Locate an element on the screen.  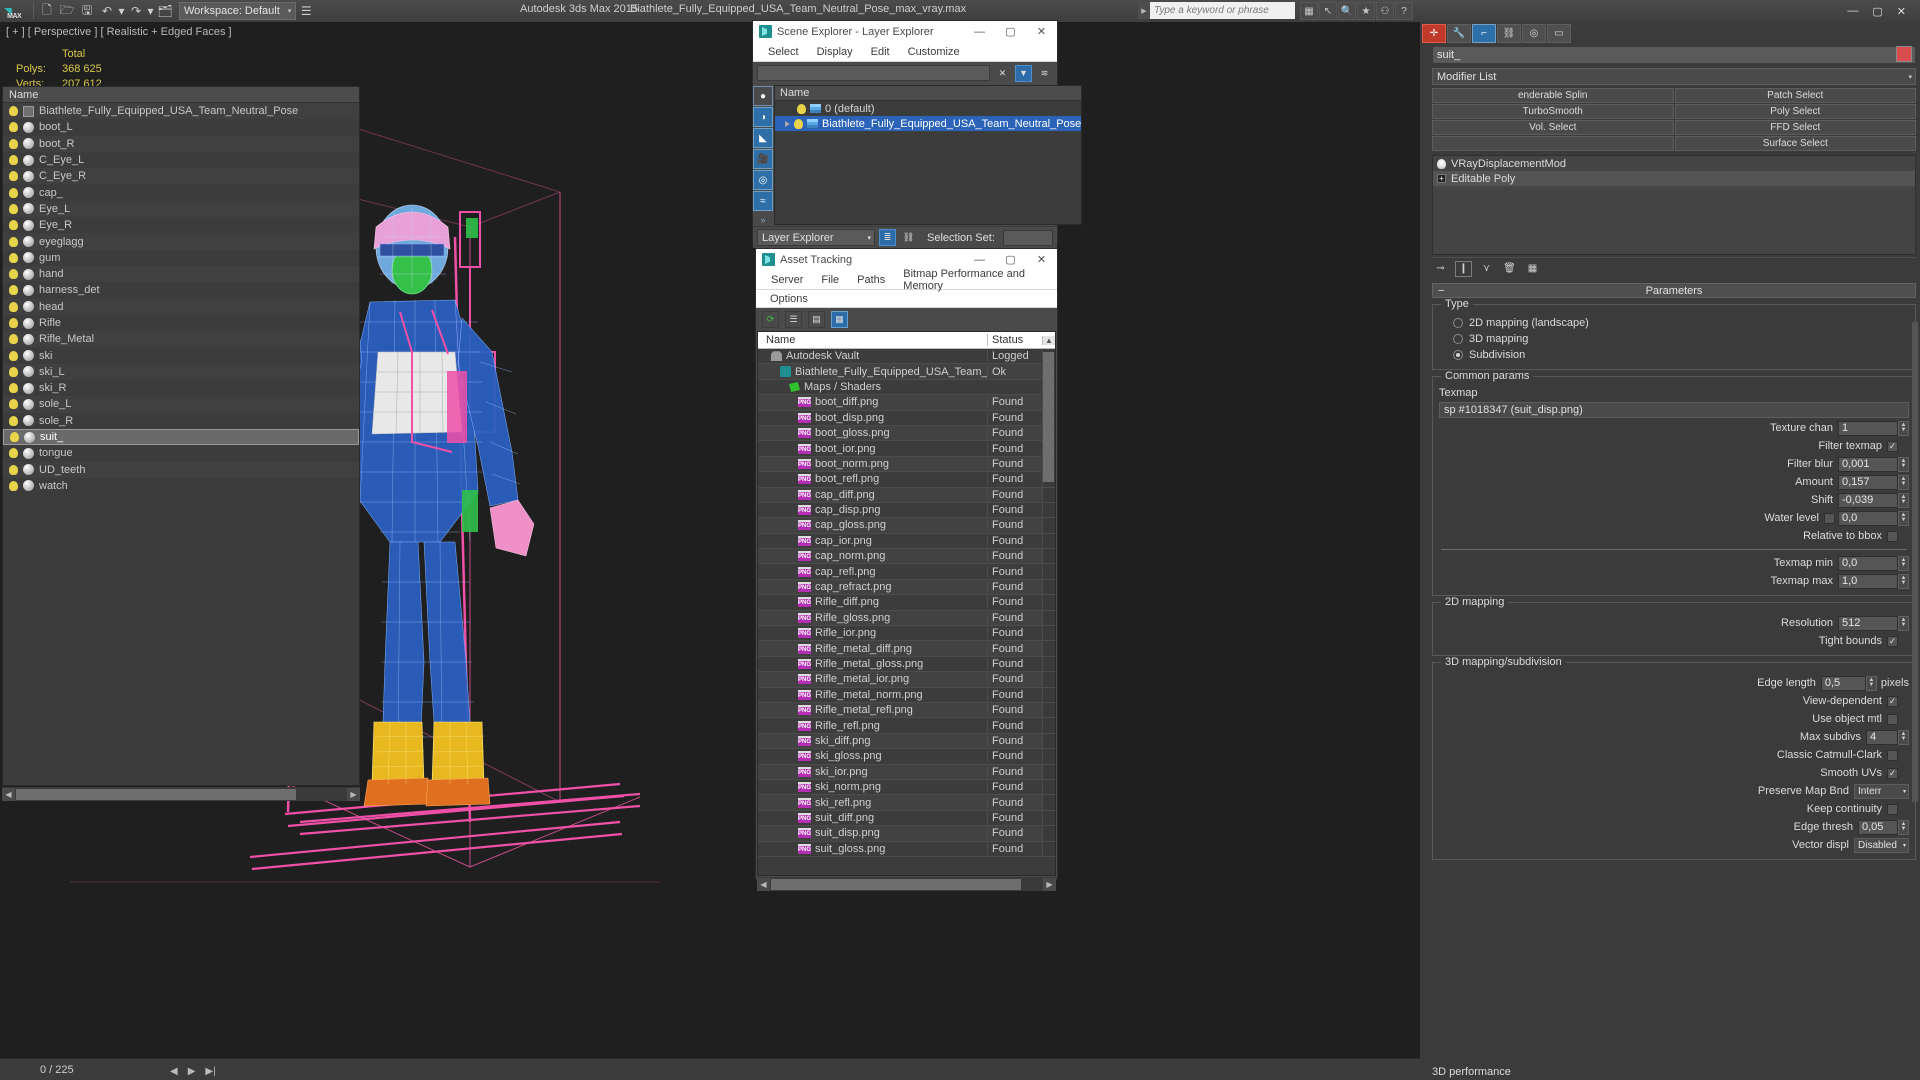
timeline-transport-controls: ◀ ▶ ▶| is located at coordinates (193, 1071).